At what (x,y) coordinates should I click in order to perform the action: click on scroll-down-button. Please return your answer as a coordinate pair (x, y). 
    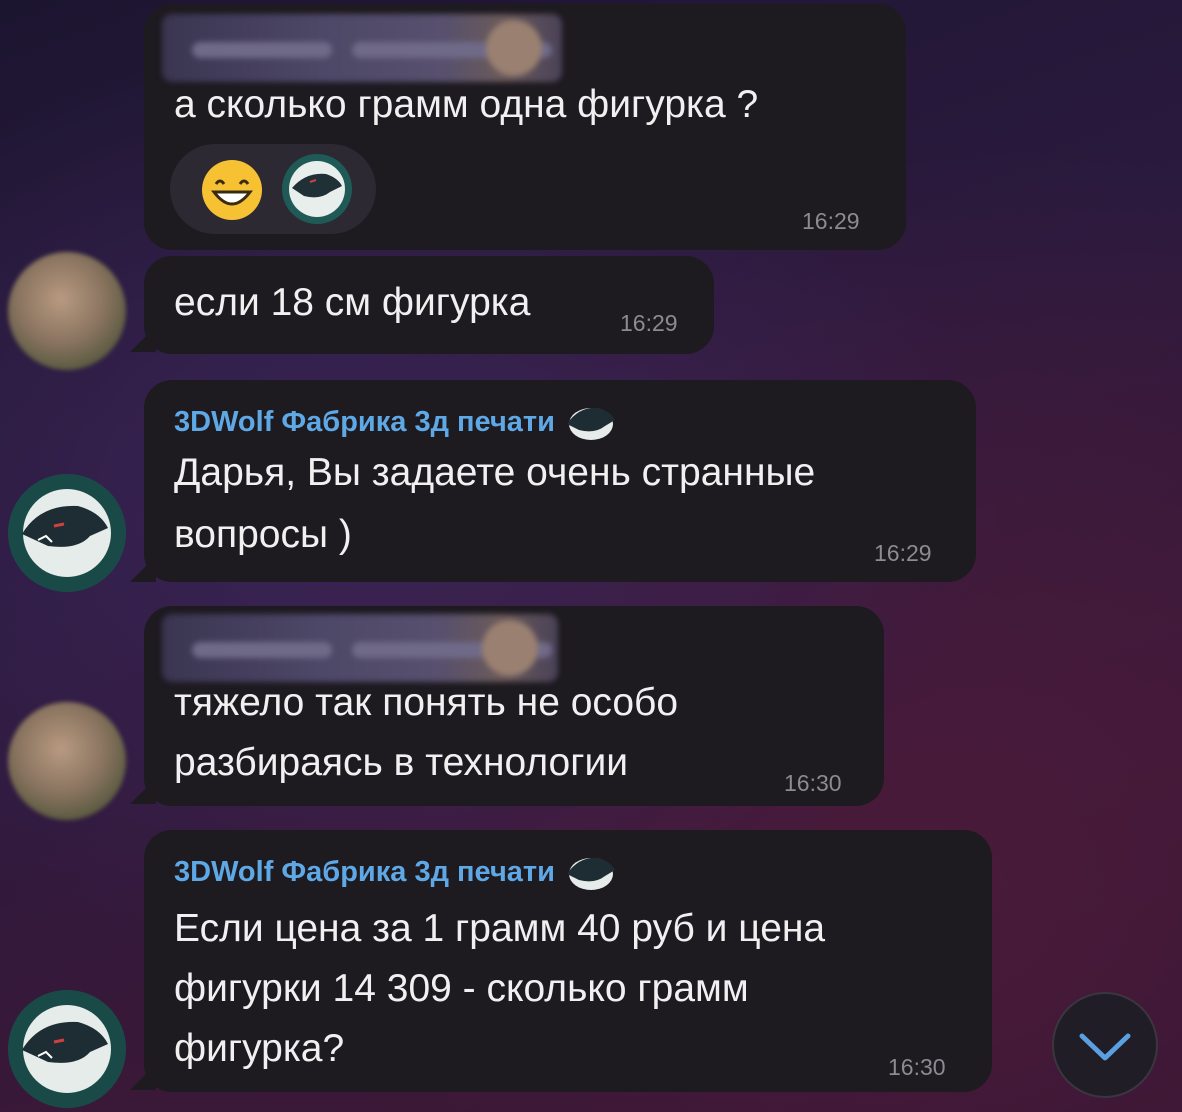
    Looking at the image, I should click on (1105, 1045).